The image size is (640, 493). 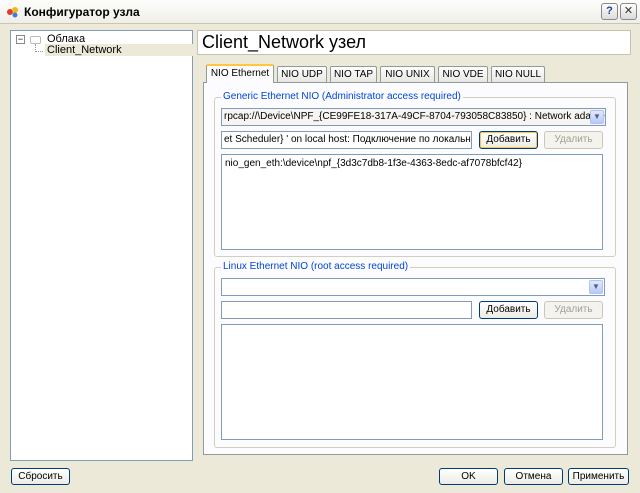 What do you see at coordinates (82, 12) in the screenshot?
I see `window-title: Конфигуратор узла` at bounding box center [82, 12].